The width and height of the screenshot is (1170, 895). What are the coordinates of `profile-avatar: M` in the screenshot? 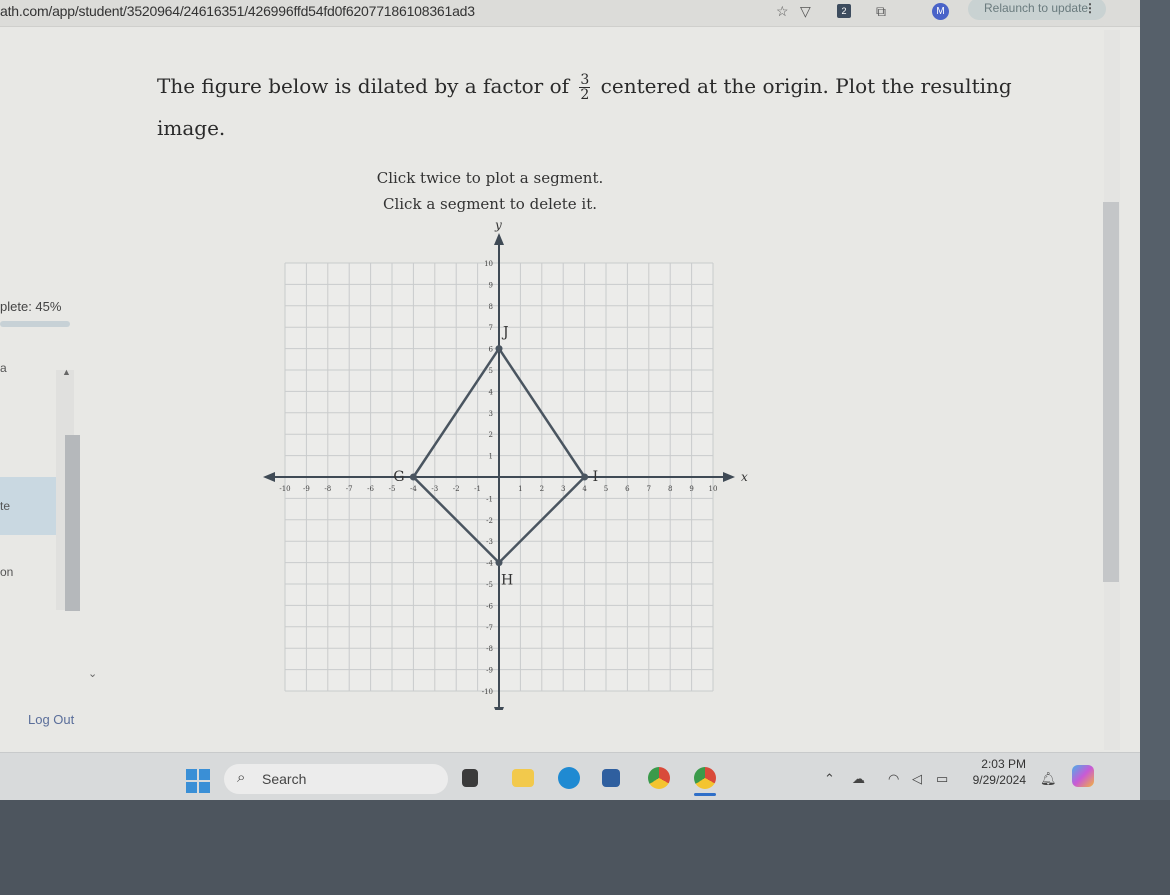 It's located at (940, 11).